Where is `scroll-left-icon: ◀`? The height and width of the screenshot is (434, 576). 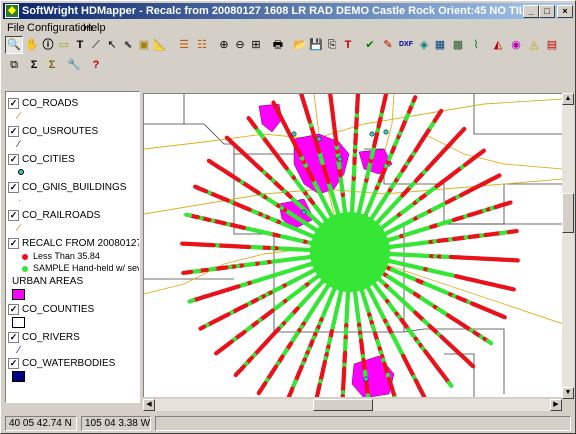 scroll-left-icon: ◀ is located at coordinates (149, 405).